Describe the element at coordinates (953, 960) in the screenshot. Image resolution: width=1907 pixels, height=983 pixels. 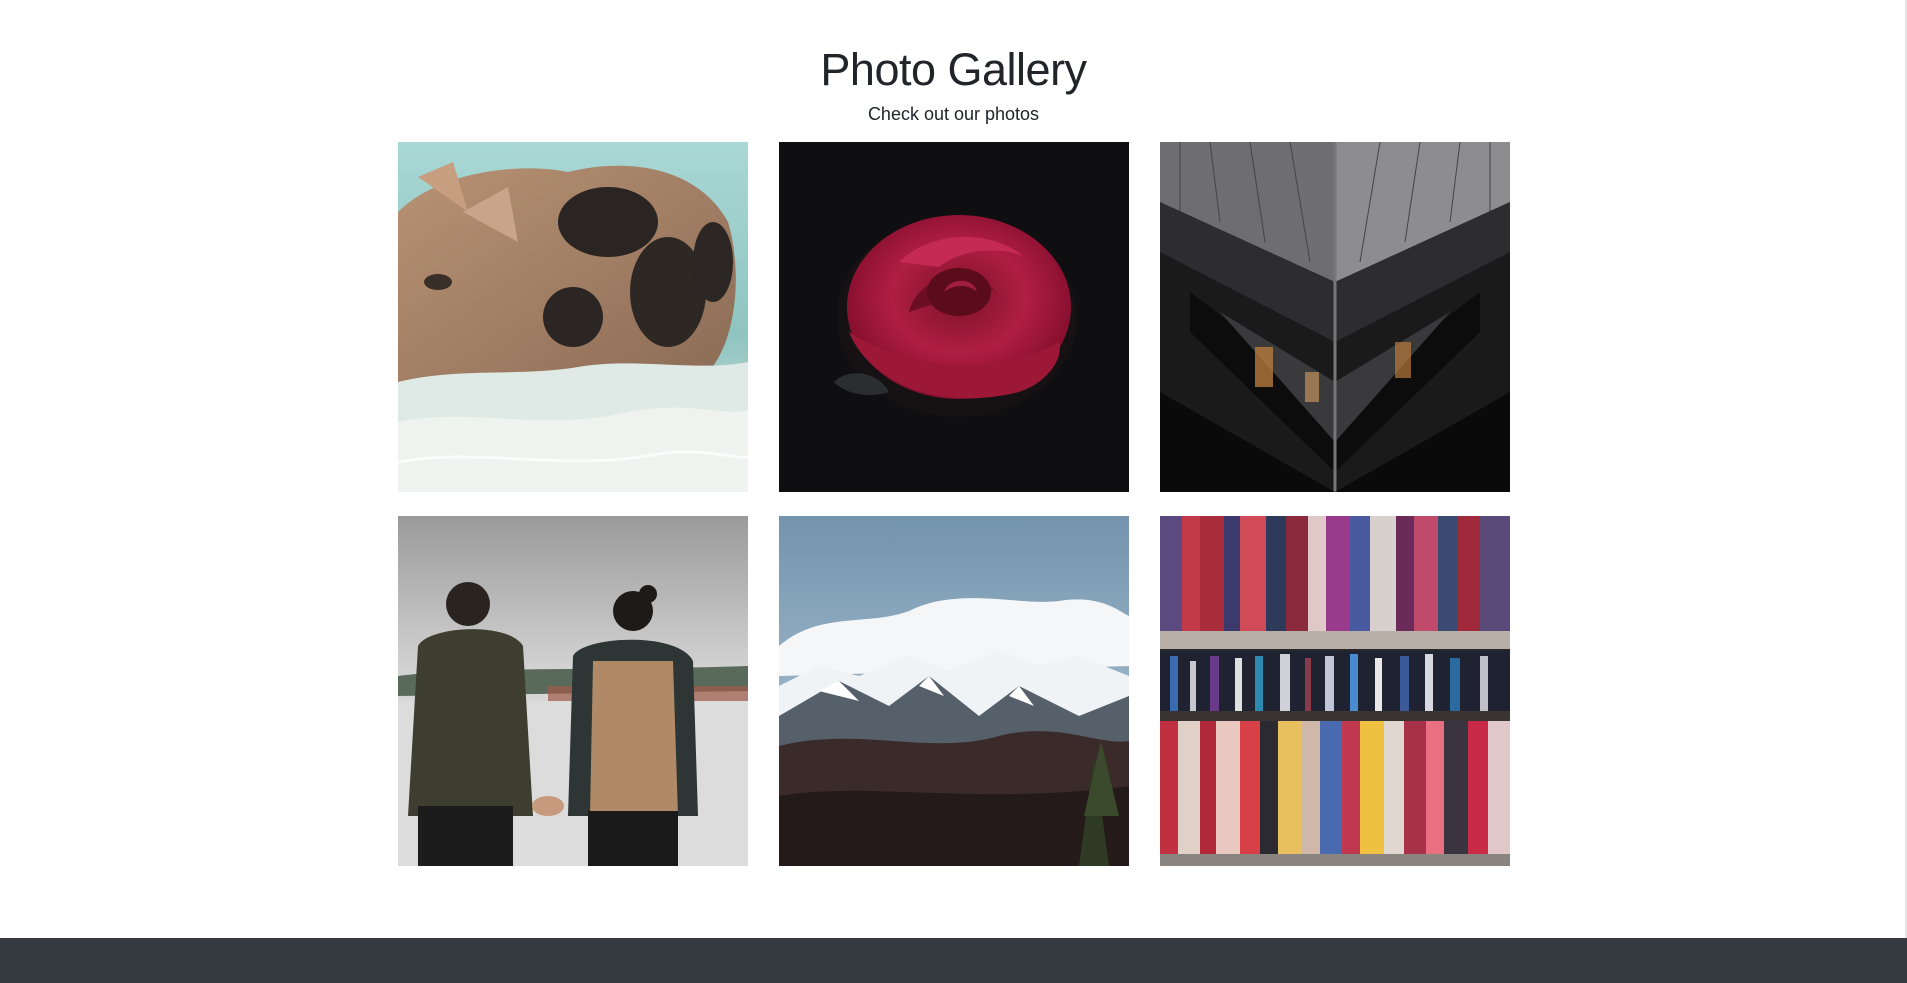
I see `footer` at that location.